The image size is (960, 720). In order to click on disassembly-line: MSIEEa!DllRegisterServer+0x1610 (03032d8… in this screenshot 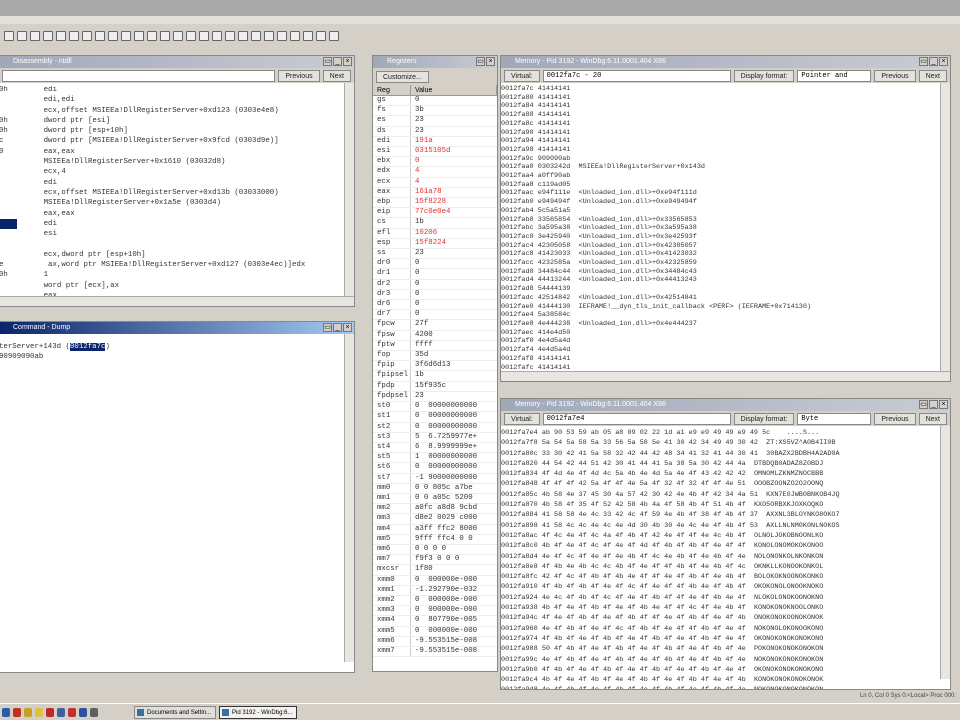, I will do `click(177, 162)`.